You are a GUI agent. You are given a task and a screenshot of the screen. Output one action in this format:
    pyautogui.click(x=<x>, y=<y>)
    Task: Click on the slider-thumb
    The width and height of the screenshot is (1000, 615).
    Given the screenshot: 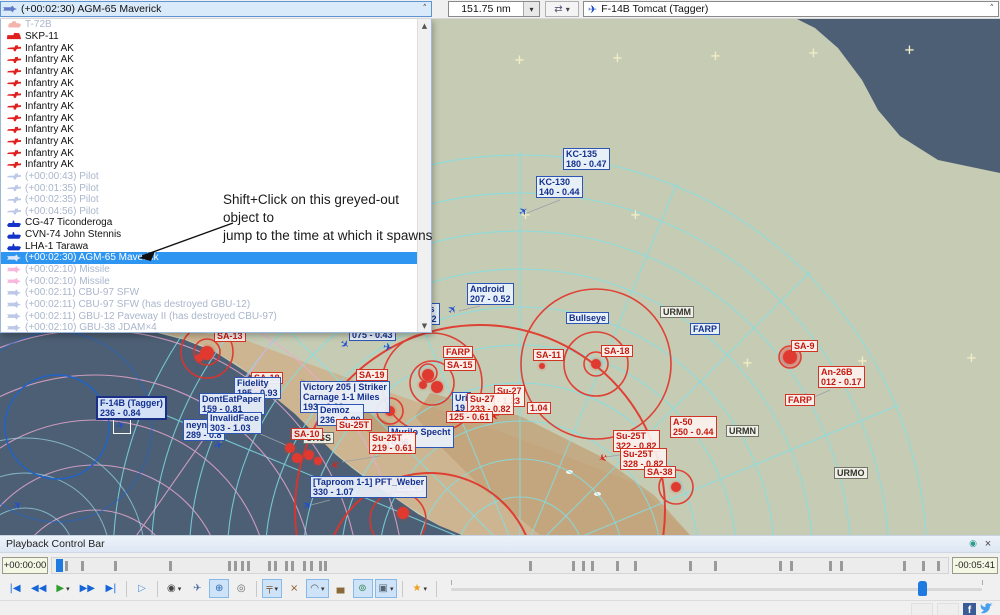 What is the action you would take?
    pyautogui.click(x=923, y=588)
    